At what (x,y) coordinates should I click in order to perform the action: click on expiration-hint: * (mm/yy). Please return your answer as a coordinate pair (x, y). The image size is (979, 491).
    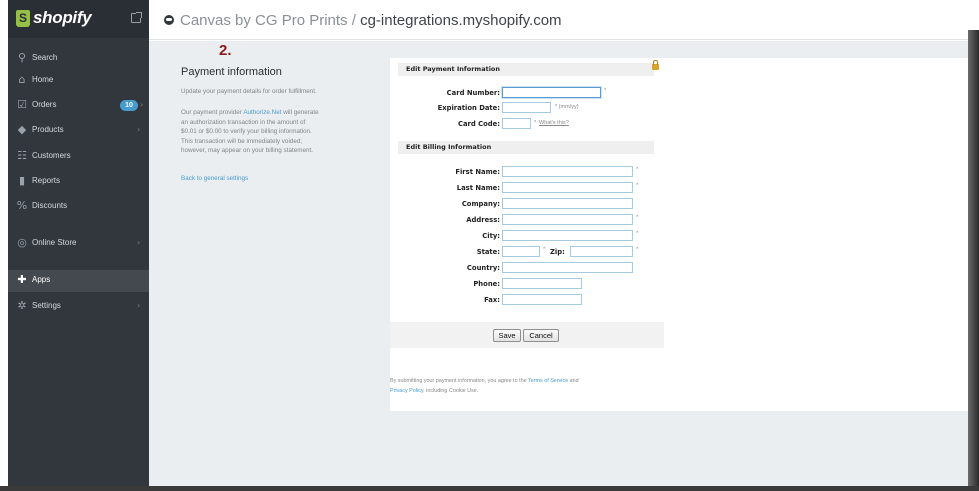
    Looking at the image, I should click on (567, 107).